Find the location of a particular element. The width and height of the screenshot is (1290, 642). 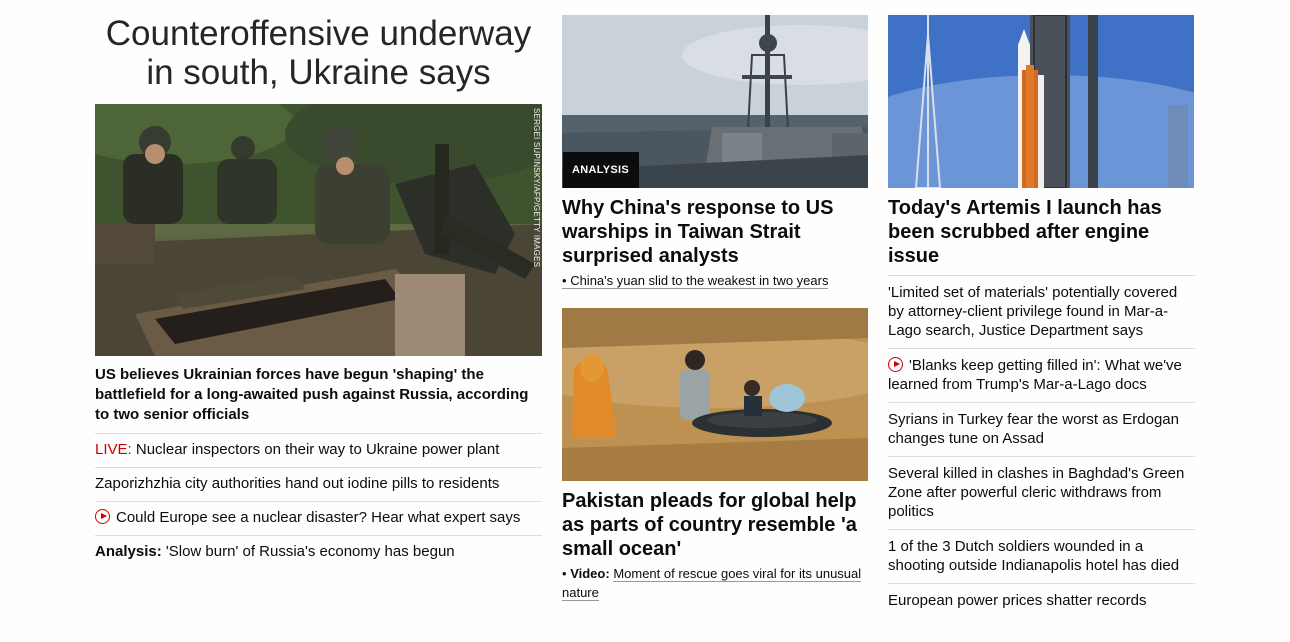

flood-illustration is located at coordinates (715, 394).